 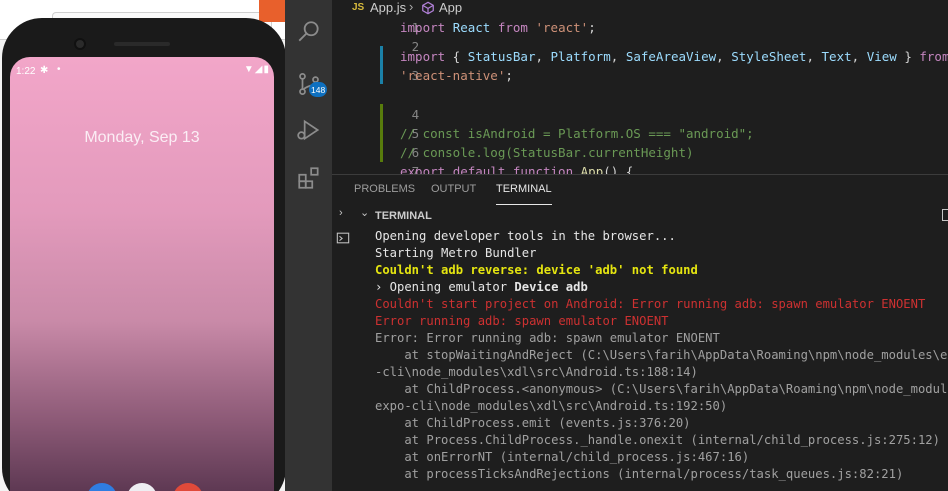 I want to click on chevron-down-icon: ⌄, so click(x=364, y=212).